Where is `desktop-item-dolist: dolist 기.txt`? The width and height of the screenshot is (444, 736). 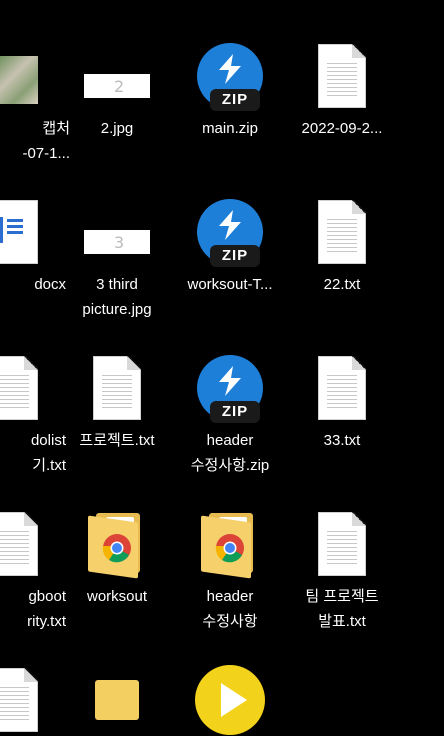
desktop-item-dolist: dolist 기.txt is located at coordinates (33, 415).